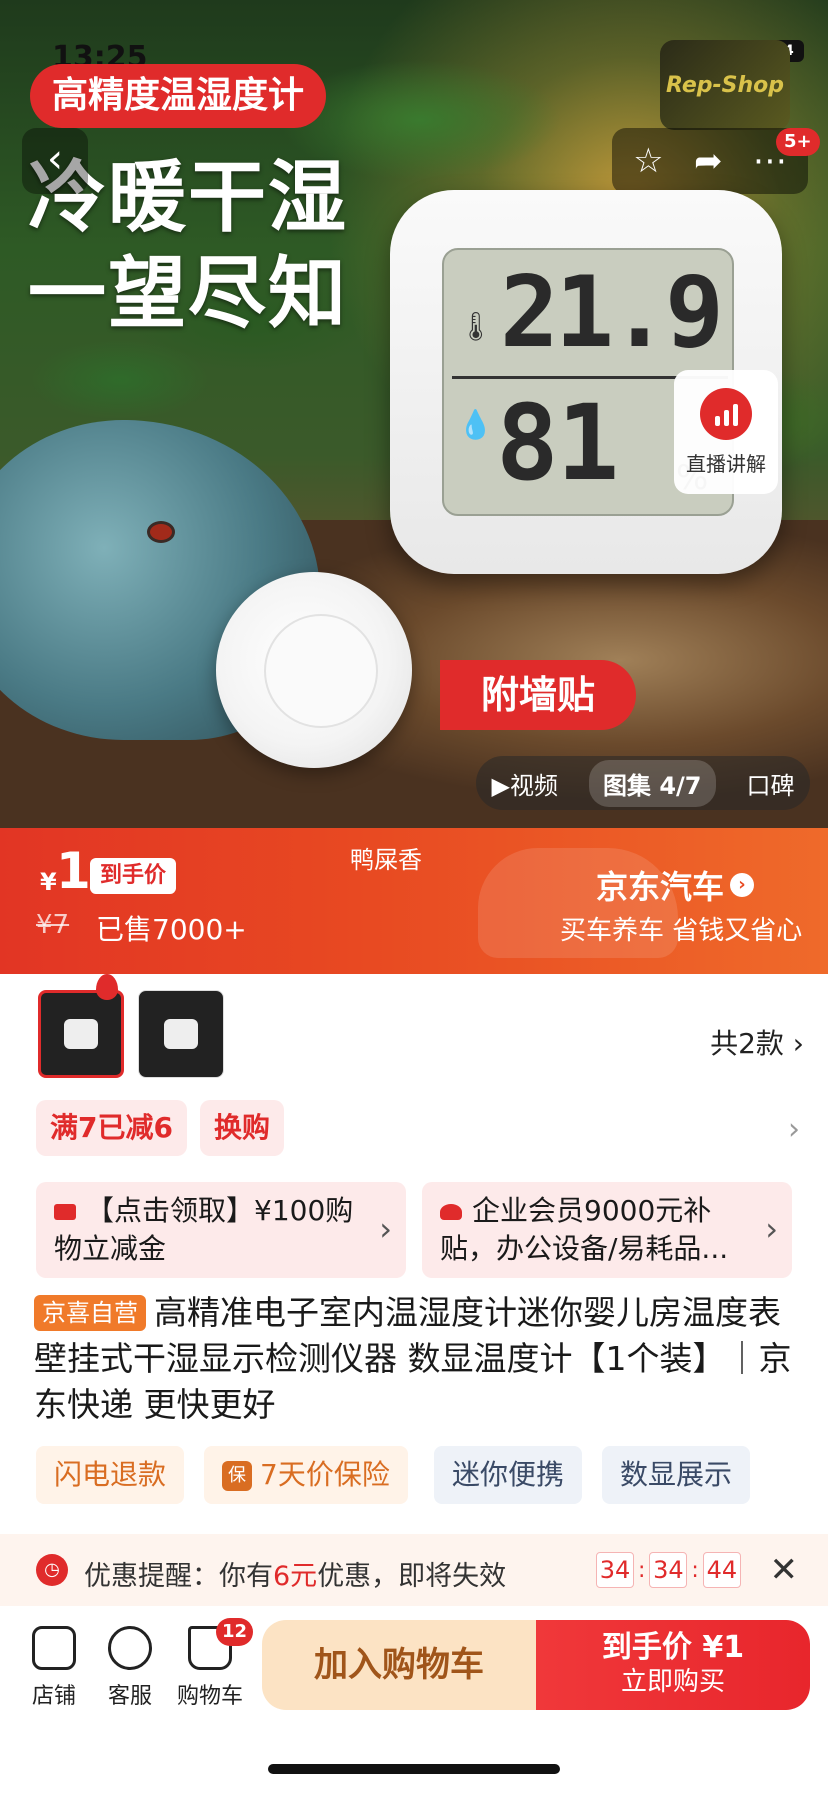  Describe the element at coordinates (726, 413) in the screenshot. I see `live-bars-icon` at that location.